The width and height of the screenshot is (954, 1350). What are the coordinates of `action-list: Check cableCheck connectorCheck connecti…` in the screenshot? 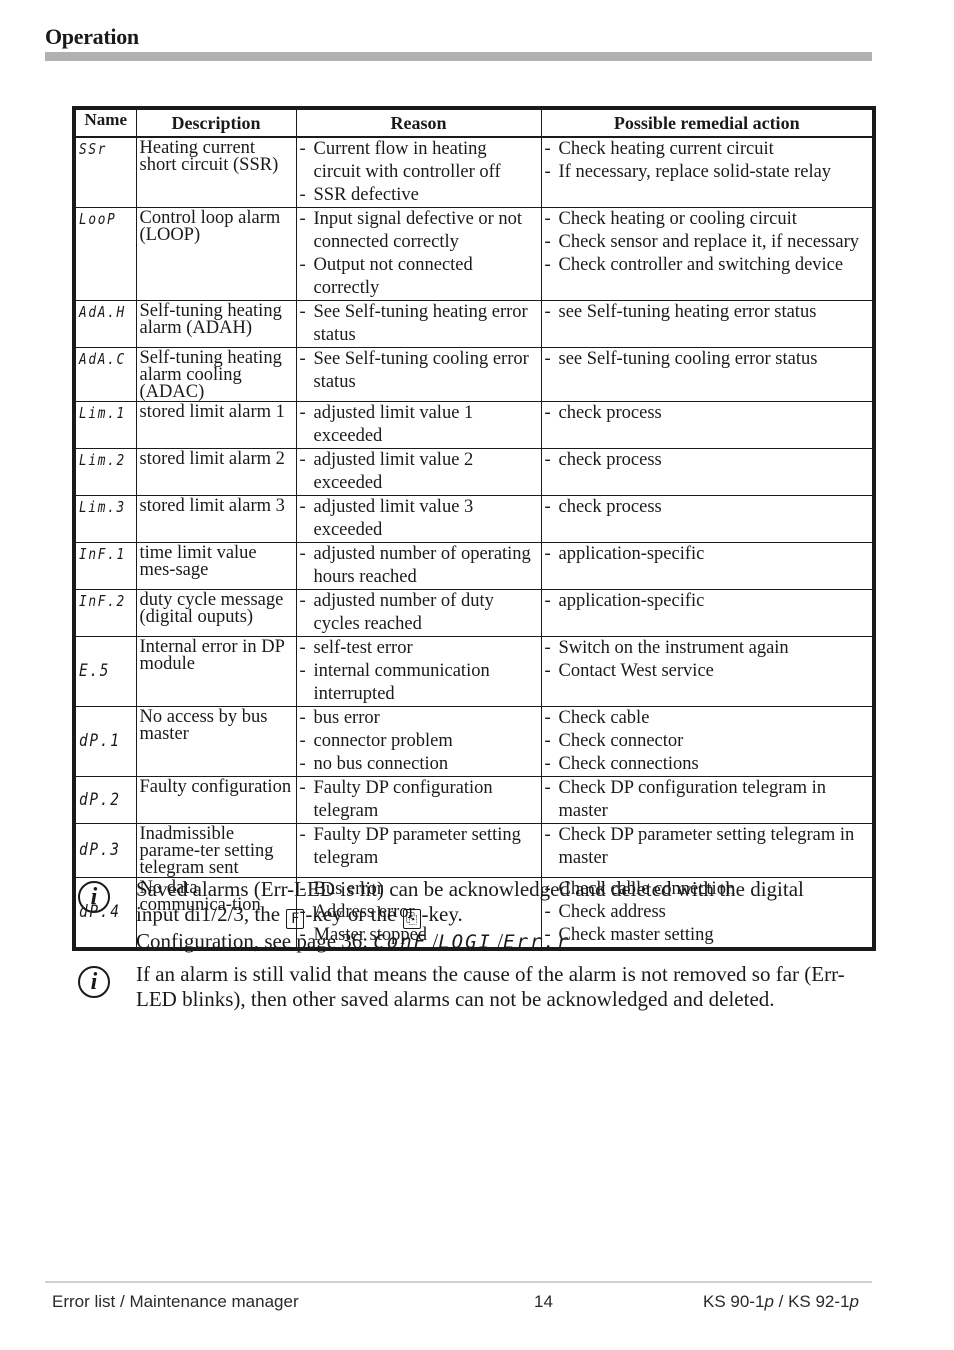 It's located at (707, 741).